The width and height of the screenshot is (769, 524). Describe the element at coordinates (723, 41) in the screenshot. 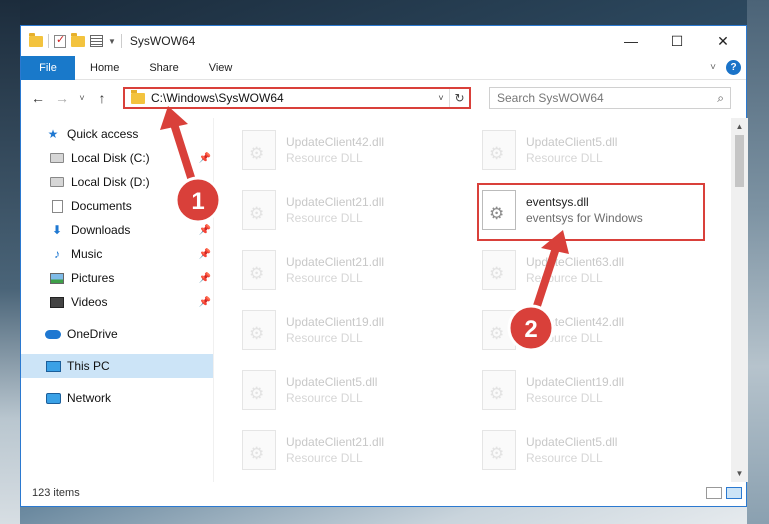

I see `close-button: ✕` at that location.